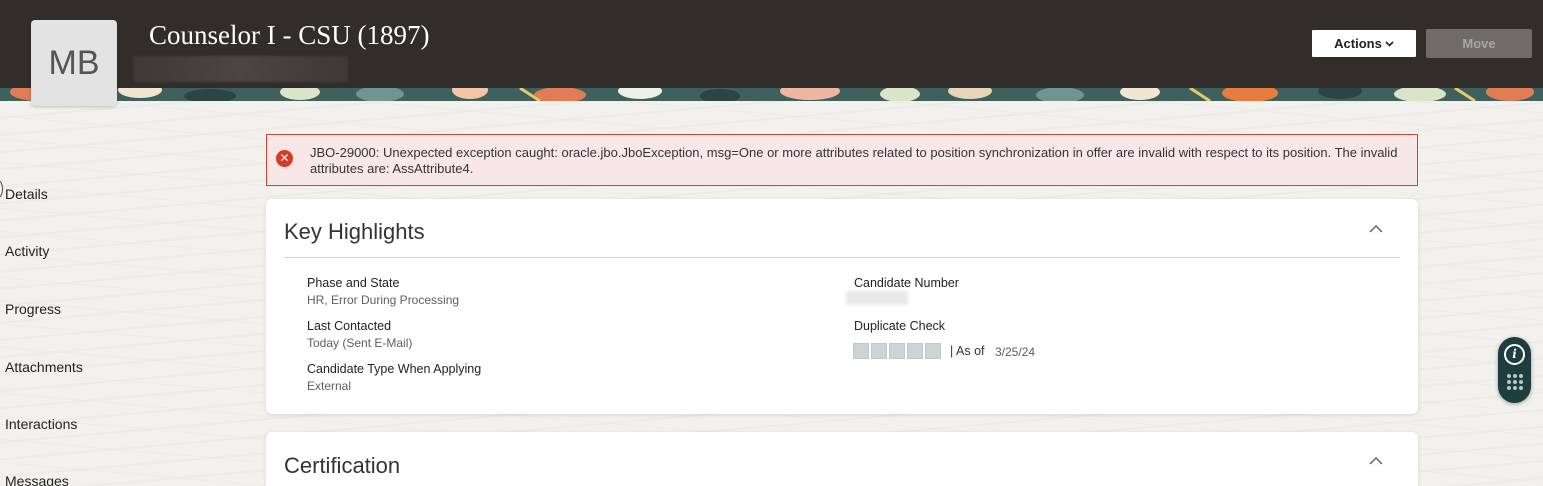  Describe the element at coordinates (33, 309) in the screenshot. I see `nav-item-progress: Progress` at that location.